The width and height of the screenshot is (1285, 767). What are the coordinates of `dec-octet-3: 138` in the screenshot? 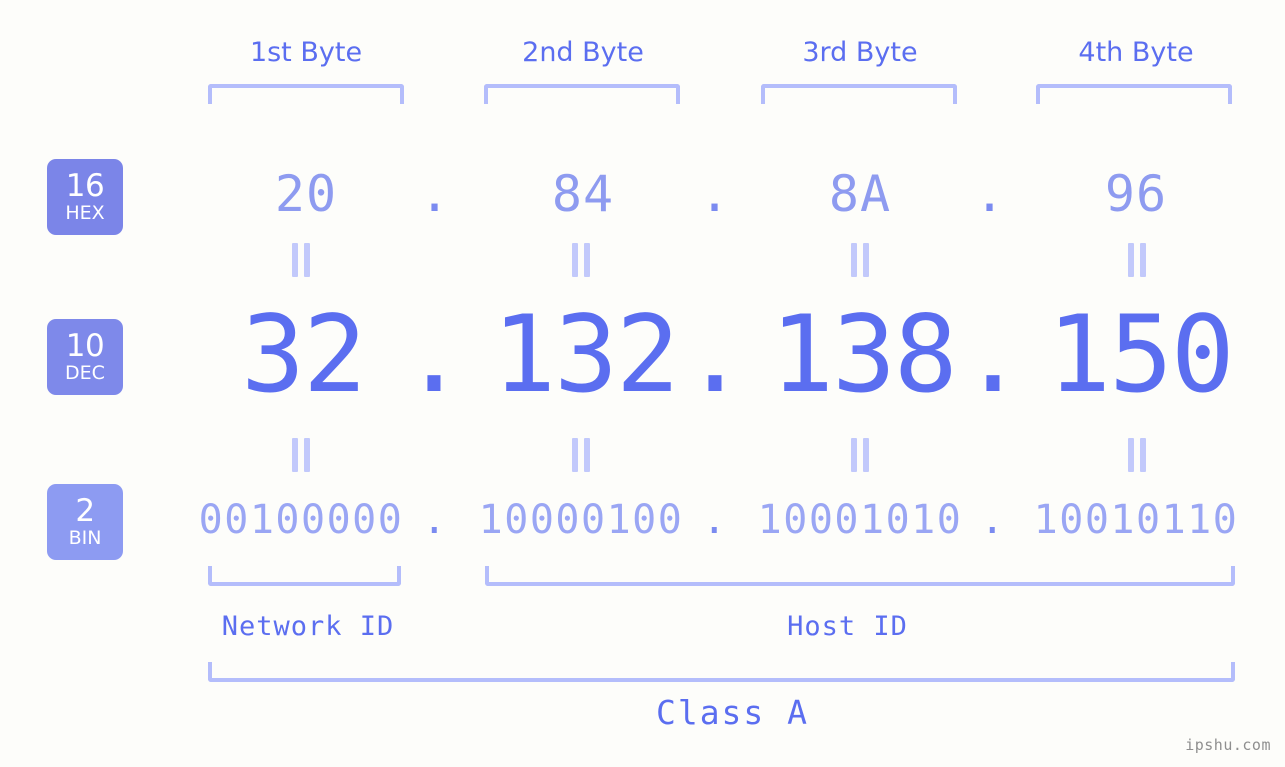 It's located at (863, 354).